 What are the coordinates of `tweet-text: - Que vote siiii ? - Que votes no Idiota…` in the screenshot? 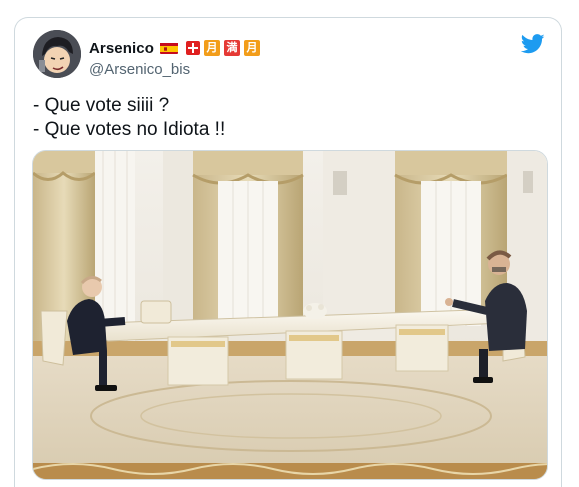 It's located at (129, 118).